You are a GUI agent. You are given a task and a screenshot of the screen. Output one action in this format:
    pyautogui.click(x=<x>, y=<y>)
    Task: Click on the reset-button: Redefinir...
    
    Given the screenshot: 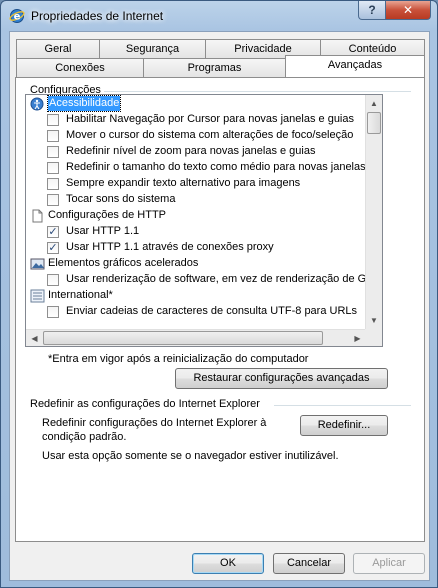 What is the action you would take?
    pyautogui.click(x=344, y=425)
    